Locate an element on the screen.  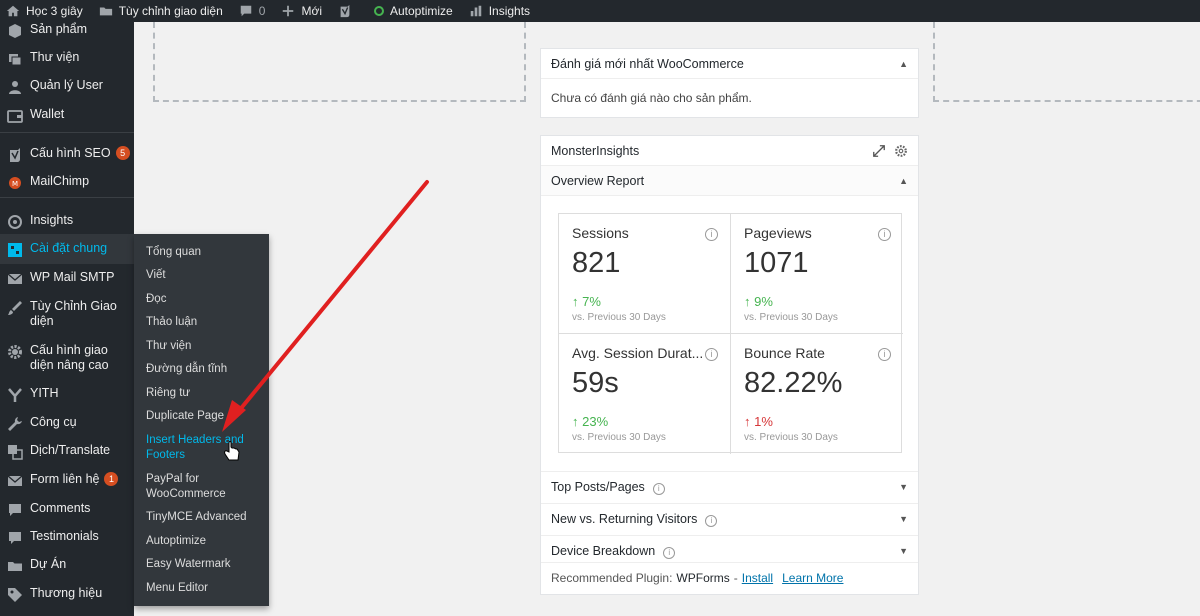
mailchimp-icon: M is located at coordinates (15, 183).